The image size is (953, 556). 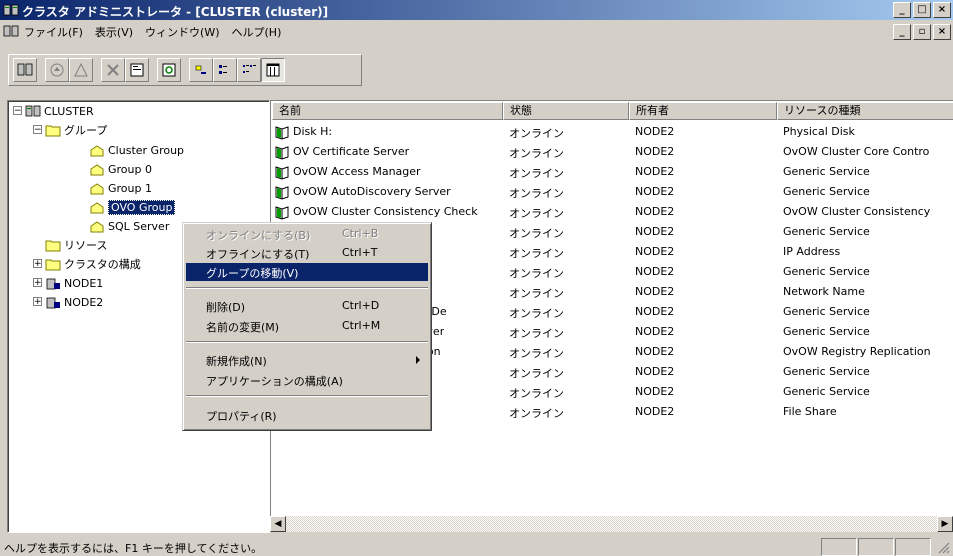 What do you see at coordinates (810, 411) in the screenshot?
I see `cell-type: File Share` at bounding box center [810, 411].